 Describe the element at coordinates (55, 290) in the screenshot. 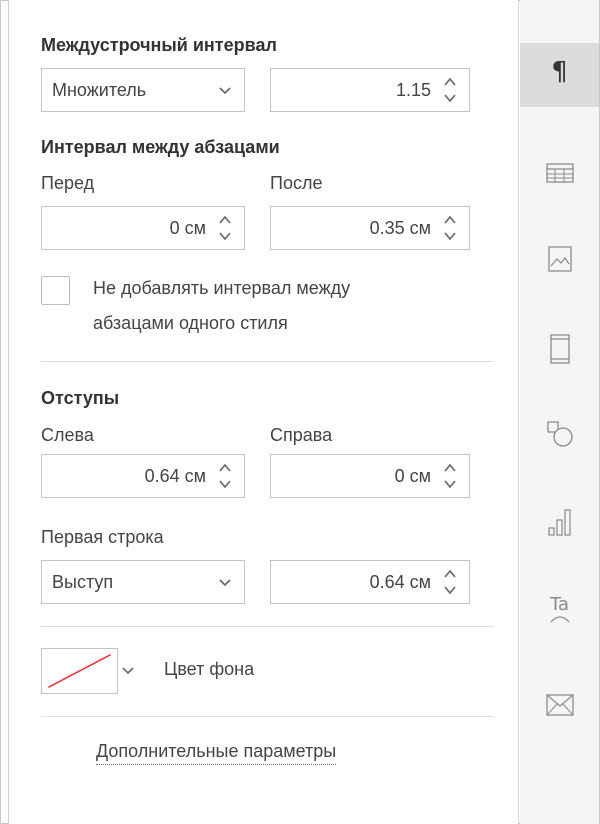

I see `no-space-same-style-checkbox` at that location.